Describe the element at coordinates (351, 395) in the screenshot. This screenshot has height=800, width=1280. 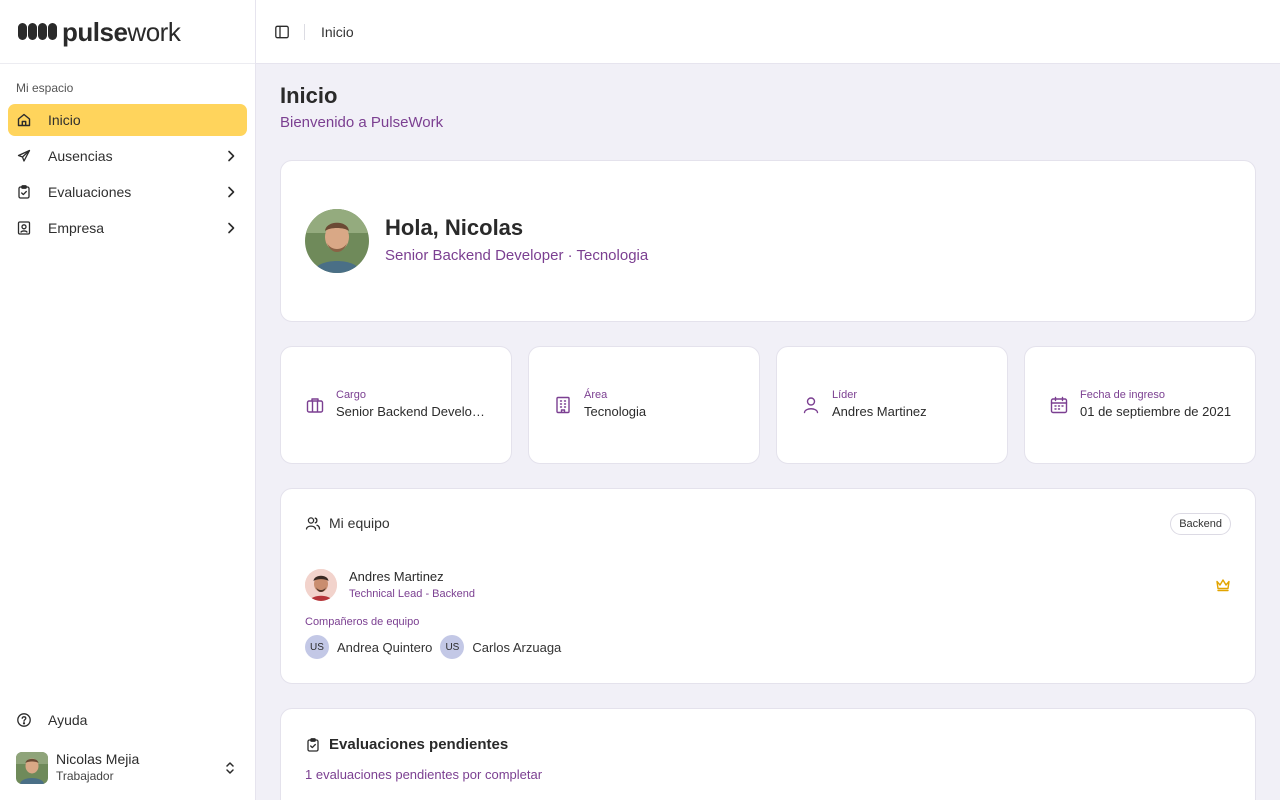
I see `info-label: Cargo` at that location.